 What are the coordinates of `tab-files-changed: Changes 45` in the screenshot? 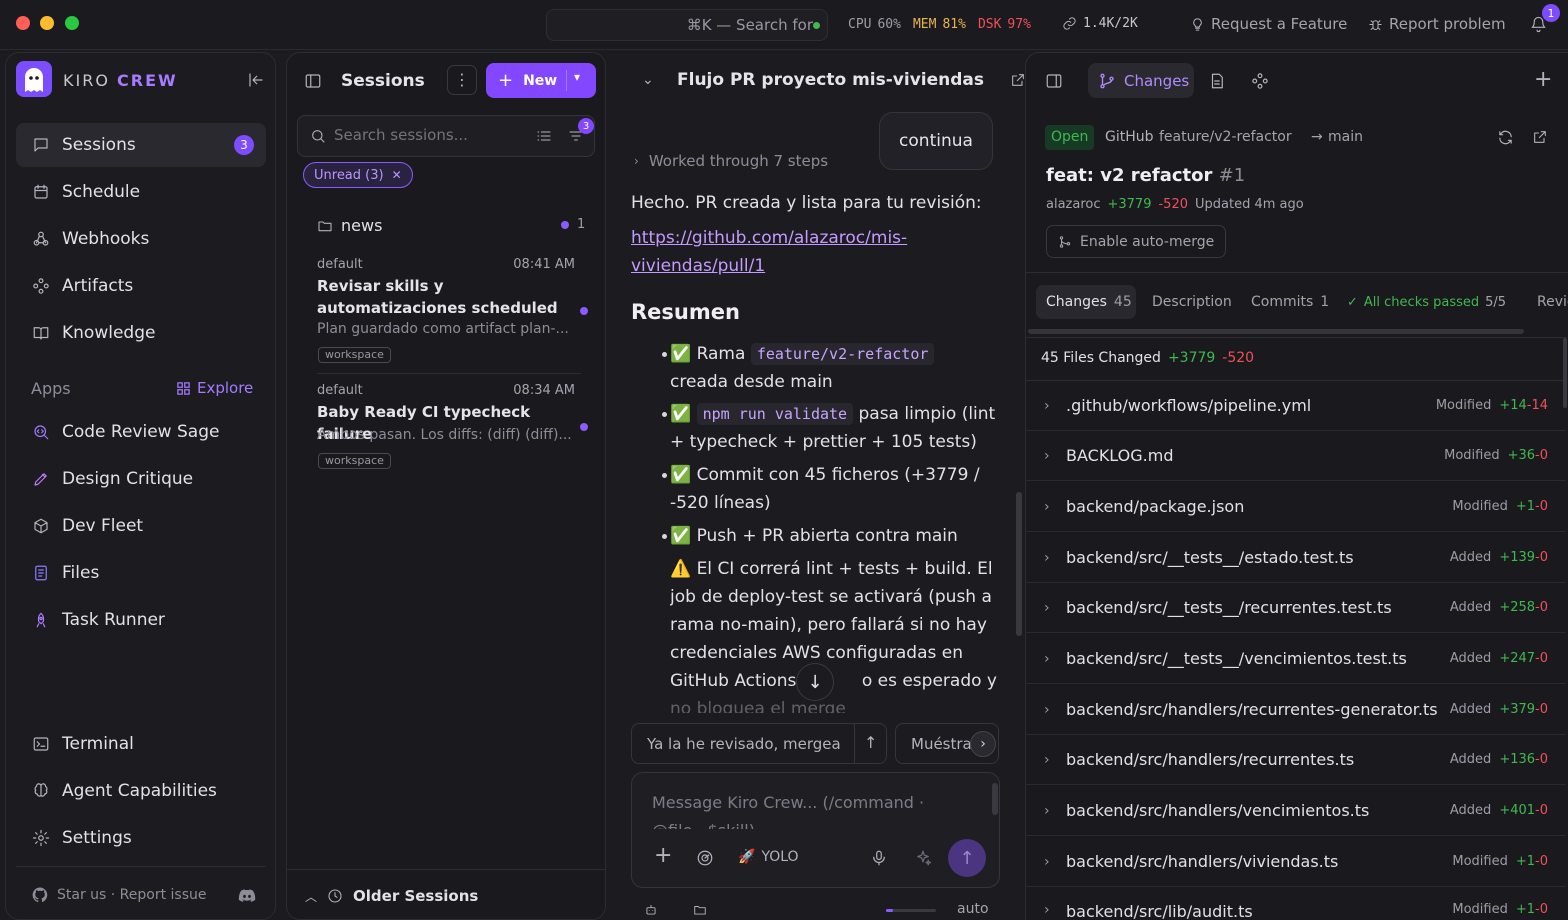 It's located at (1086, 302).